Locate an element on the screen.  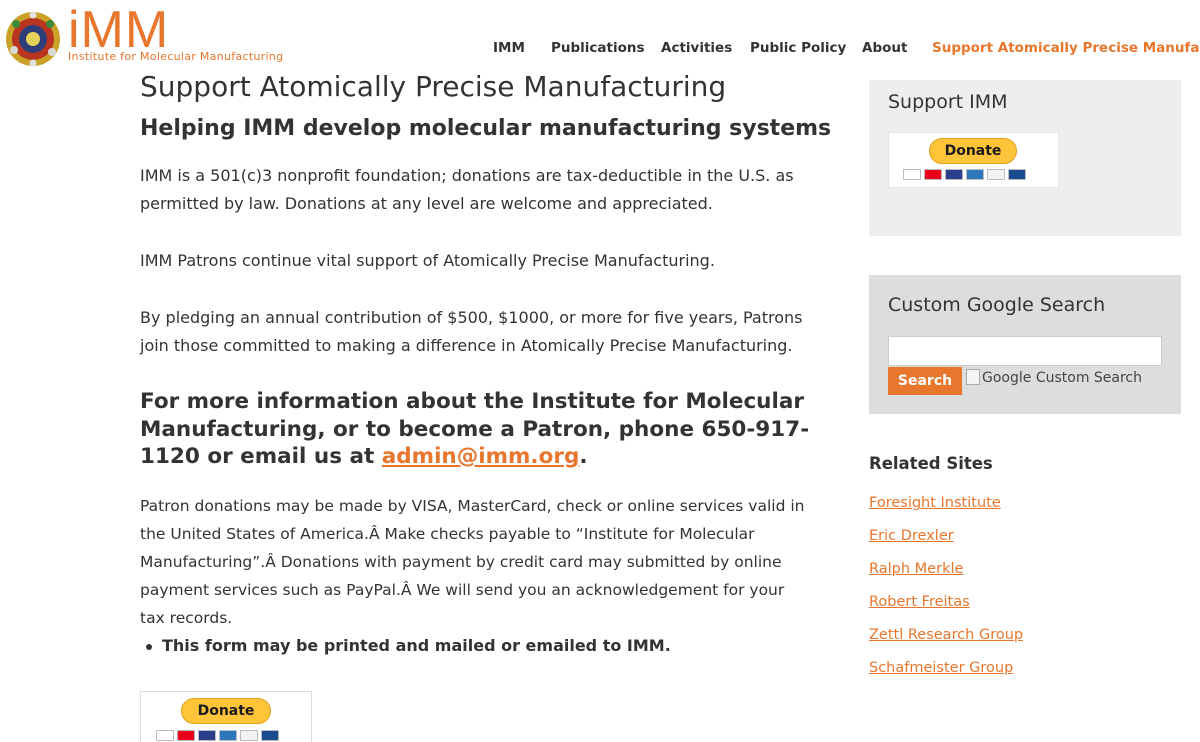
sidebar-card-logos is located at coordinates (964, 174).